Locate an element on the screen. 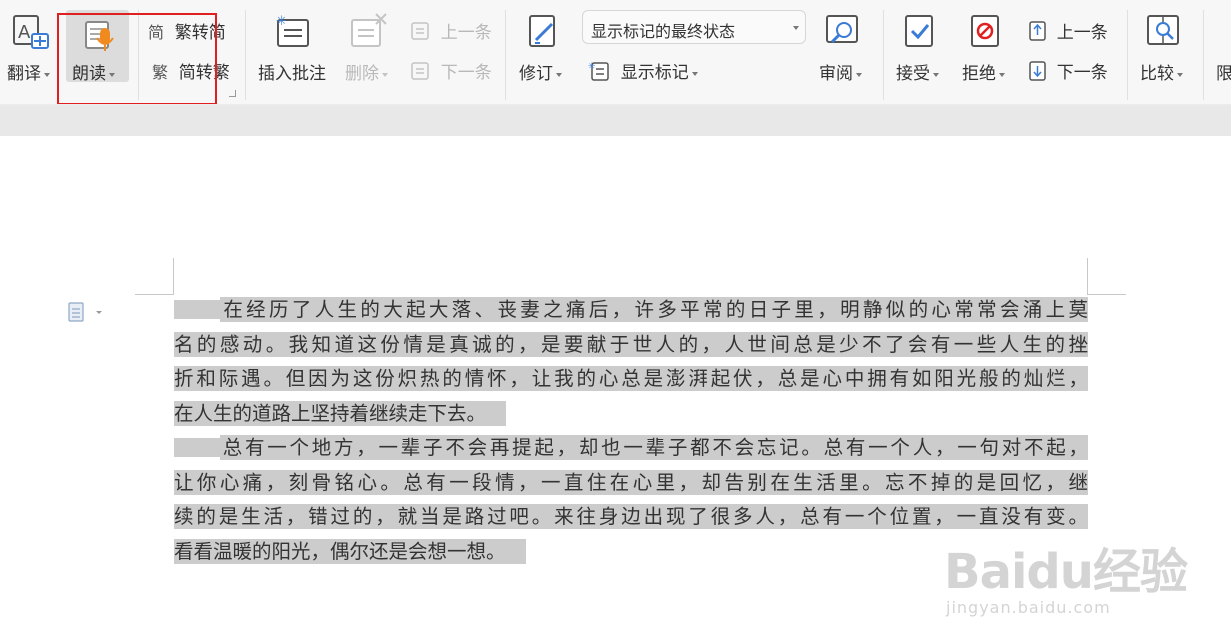 This screenshot has height=642, width=1231. next-change-icon is located at coordinates (1037, 71).